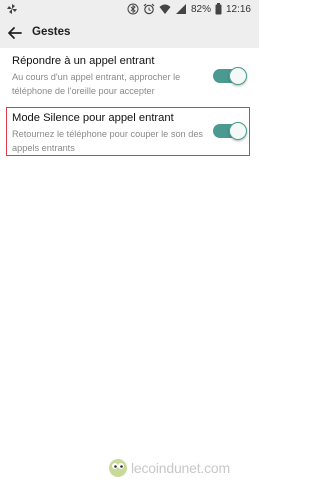 Image resolution: width=320 pixels, height=480 pixels. Describe the element at coordinates (12, 9) in the screenshot. I see `pinwheel-icon` at that location.